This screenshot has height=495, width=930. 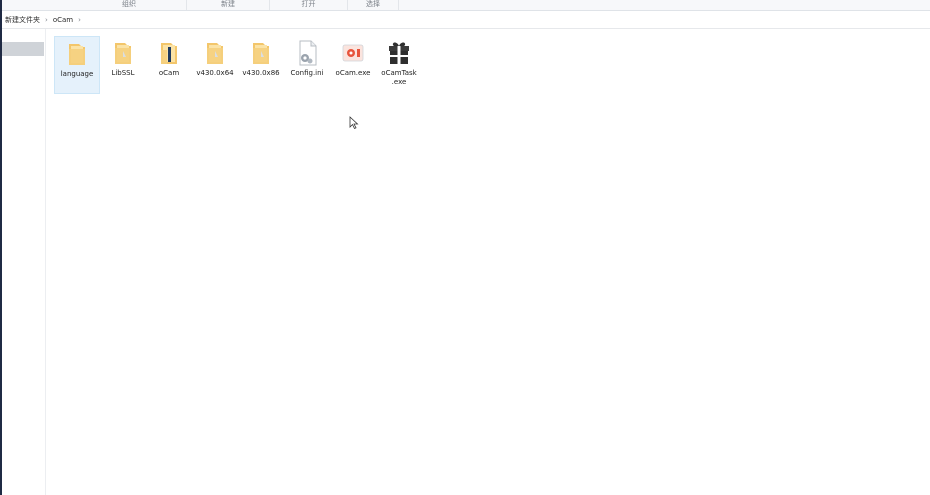 What do you see at coordinates (353, 53) in the screenshot?
I see `ocam-app-icon` at bounding box center [353, 53].